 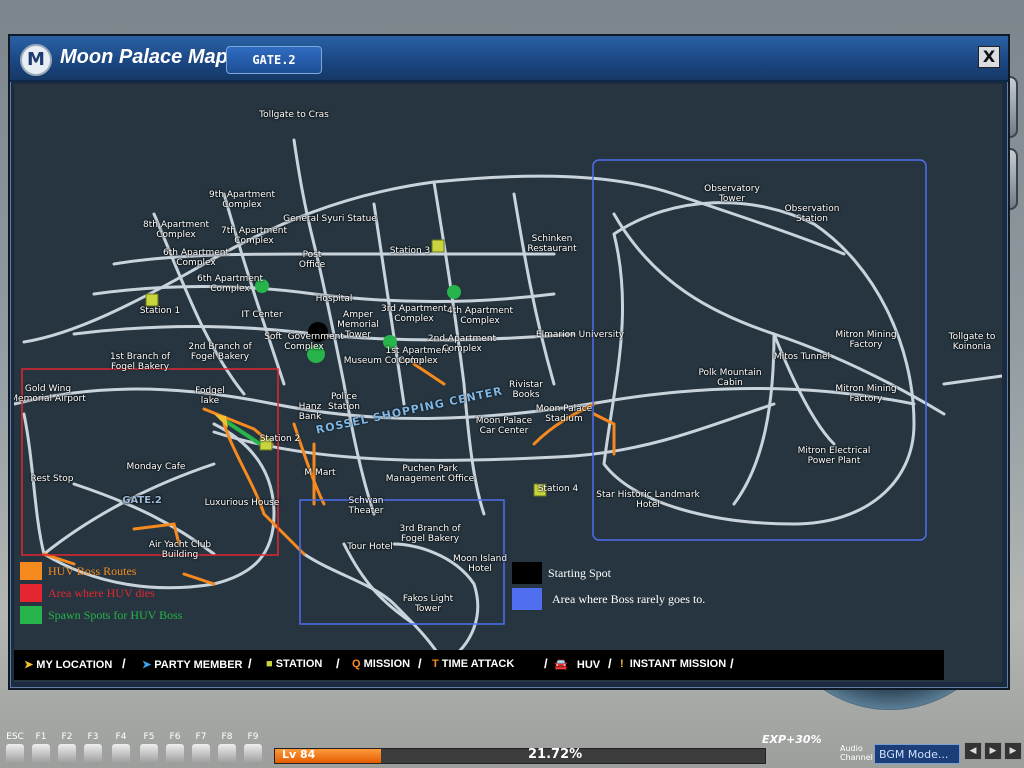 I want to click on station-cube-icon: ■, so click(x=269, y=664).